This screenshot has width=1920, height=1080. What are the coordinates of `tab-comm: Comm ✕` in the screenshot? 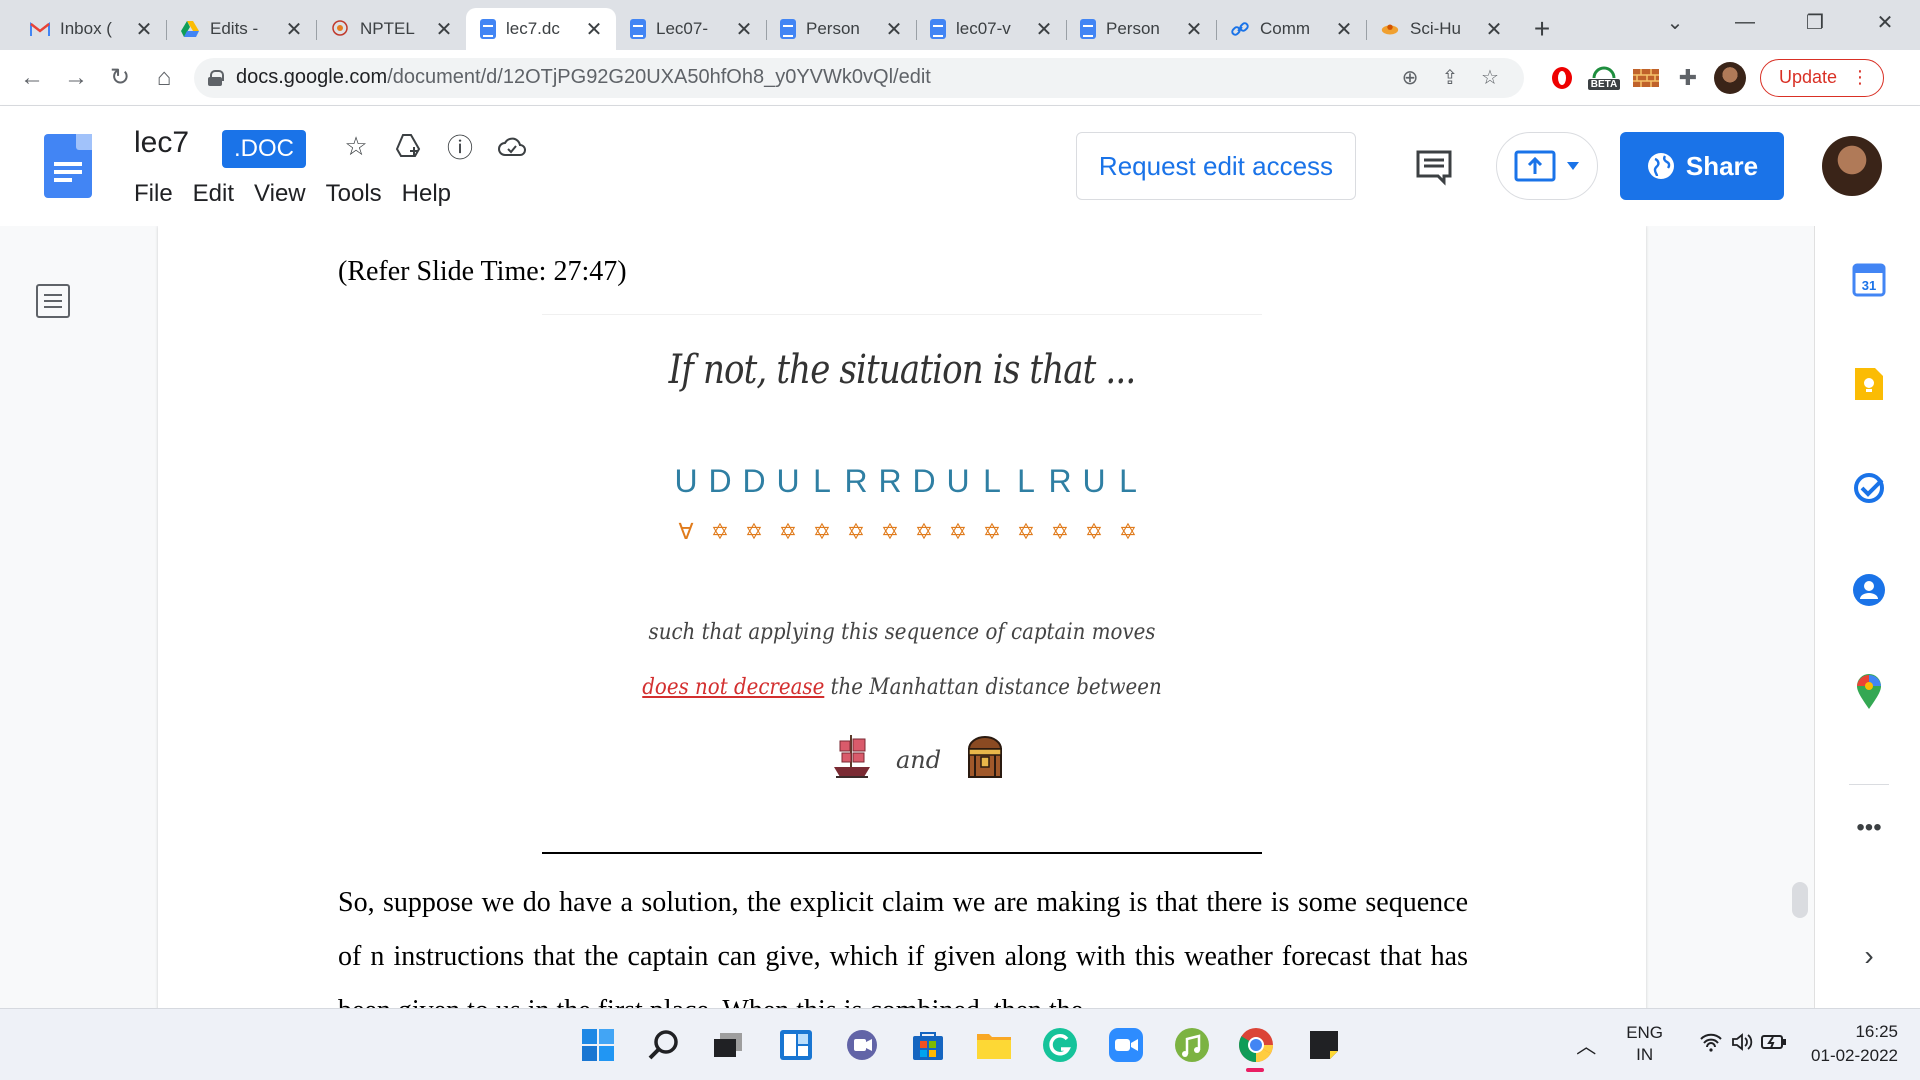 It's located at (1291, 29).